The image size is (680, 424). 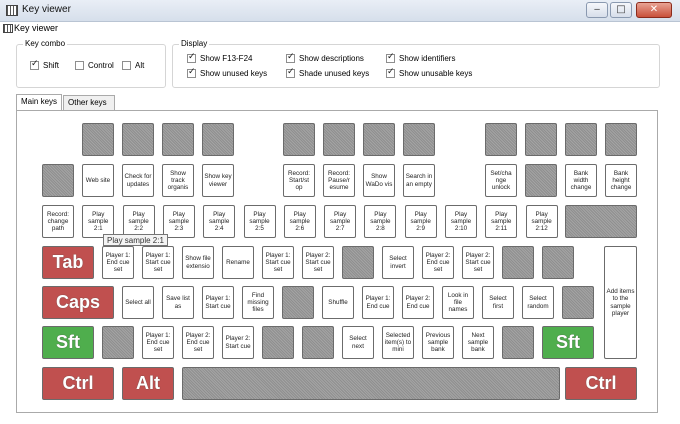 What do you see at coordinates (478, 342) in the screenshot?
I see `key-next-sample-bank: Next sample bank` at bounding box center [478, 342].